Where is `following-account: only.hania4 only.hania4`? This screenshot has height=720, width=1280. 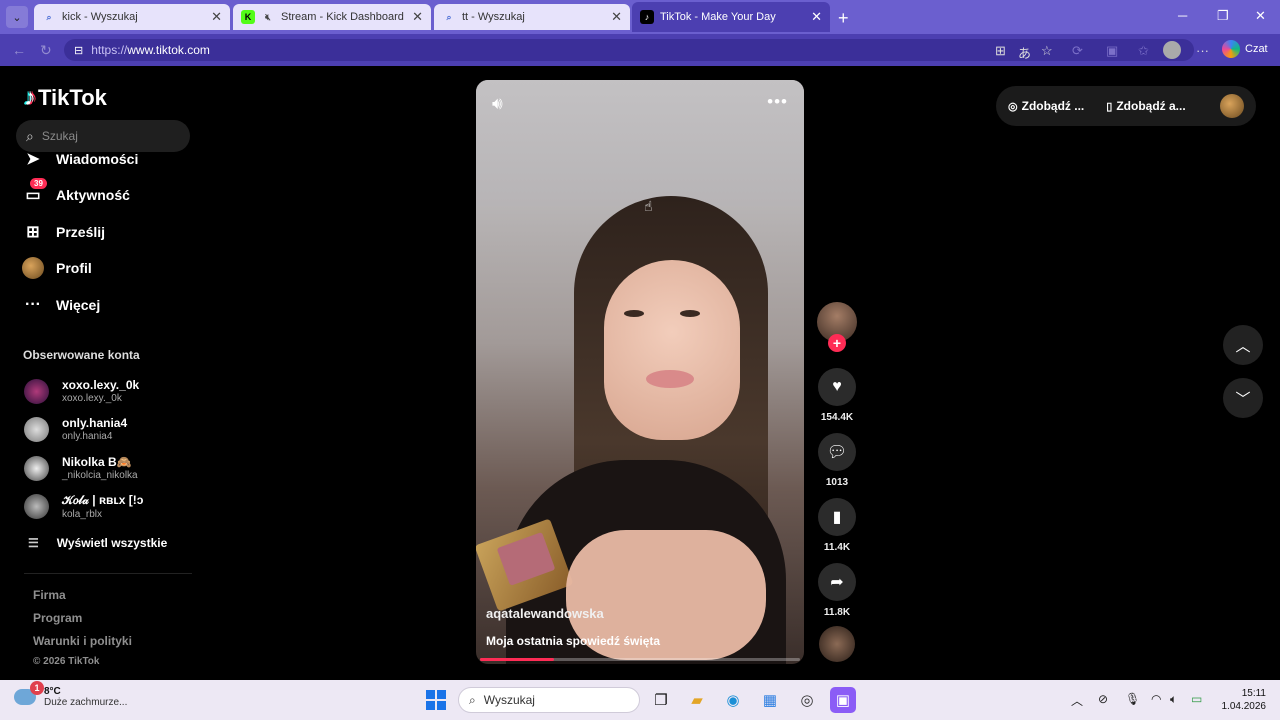 following-account: only.hania4 only.hania4 is located at coordinates (75, 429).